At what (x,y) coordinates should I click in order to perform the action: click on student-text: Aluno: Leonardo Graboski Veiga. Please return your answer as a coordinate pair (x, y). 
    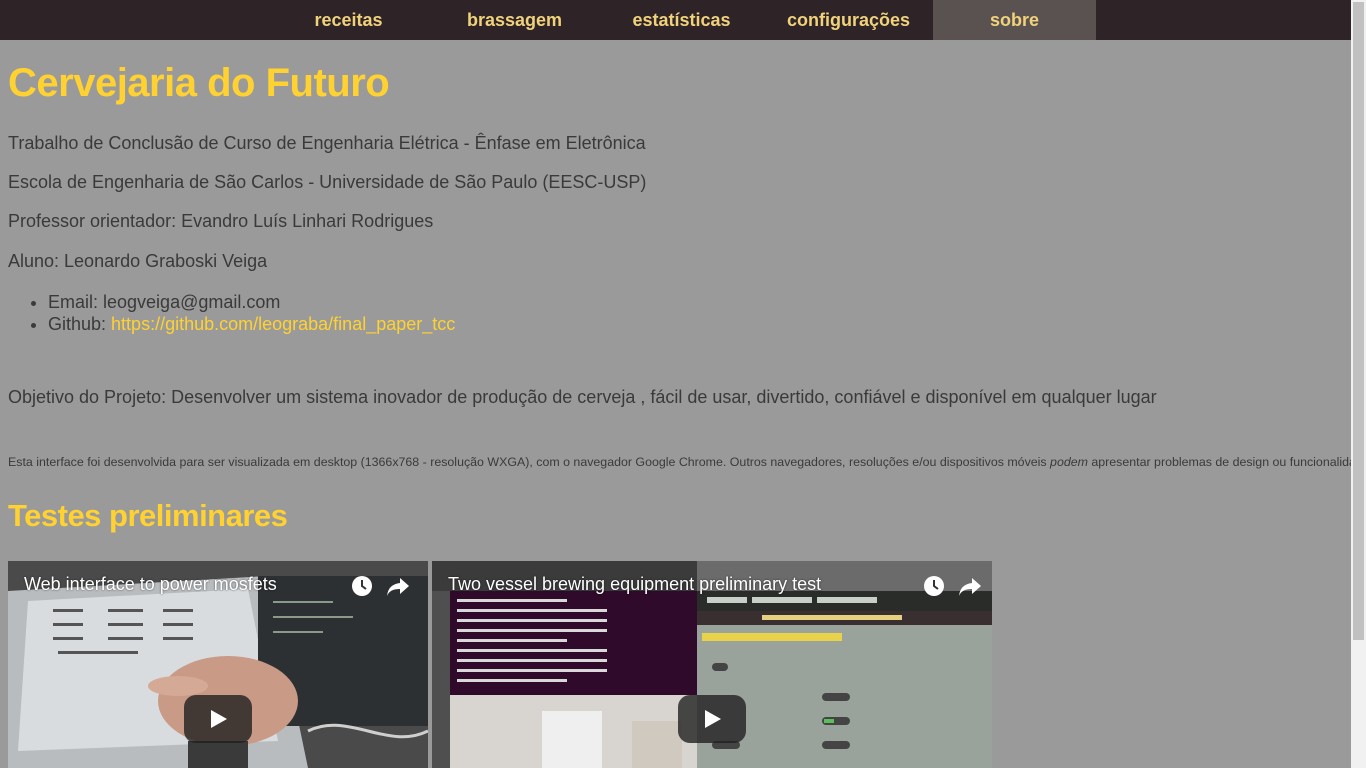
    Looking at the image, I should click on (138, 261).